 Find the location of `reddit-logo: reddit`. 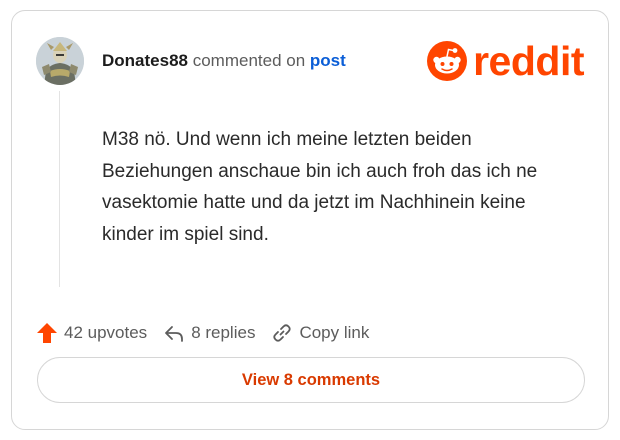

reddit-logo: reddit is located at coordinates (505, 61).